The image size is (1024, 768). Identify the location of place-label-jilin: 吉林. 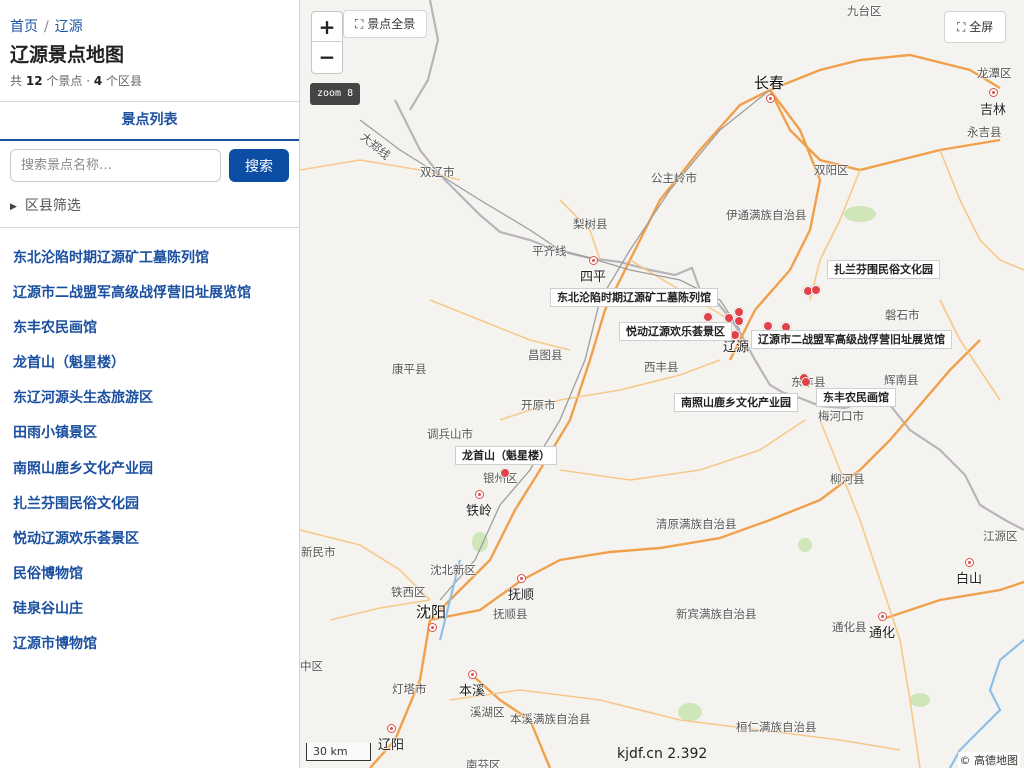
(993, 110).